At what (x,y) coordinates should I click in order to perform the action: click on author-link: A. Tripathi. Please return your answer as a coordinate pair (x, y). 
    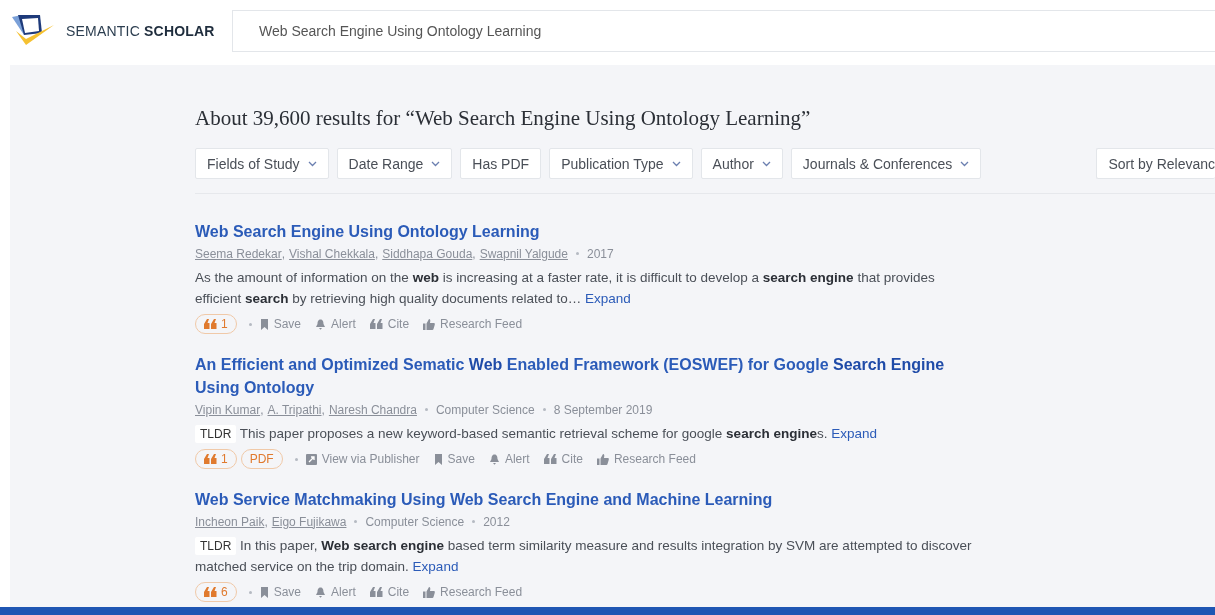
    Looking at the image, I should click on (294, 409).